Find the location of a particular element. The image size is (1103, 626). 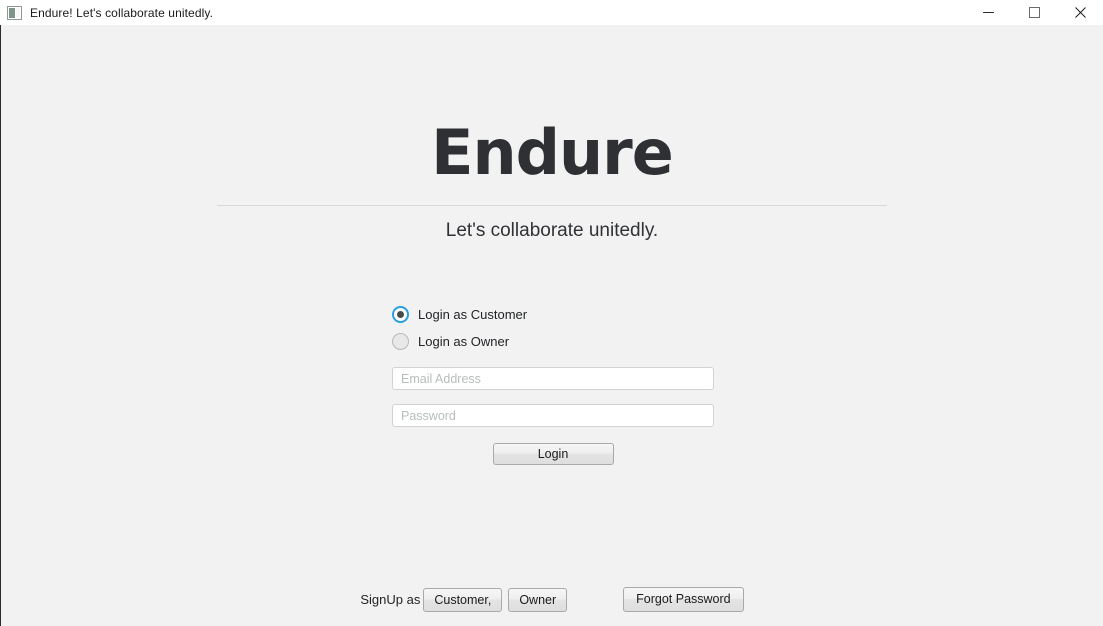

login-form: Login as Customer Login as Owner Login is located at coordinates (553, 384).